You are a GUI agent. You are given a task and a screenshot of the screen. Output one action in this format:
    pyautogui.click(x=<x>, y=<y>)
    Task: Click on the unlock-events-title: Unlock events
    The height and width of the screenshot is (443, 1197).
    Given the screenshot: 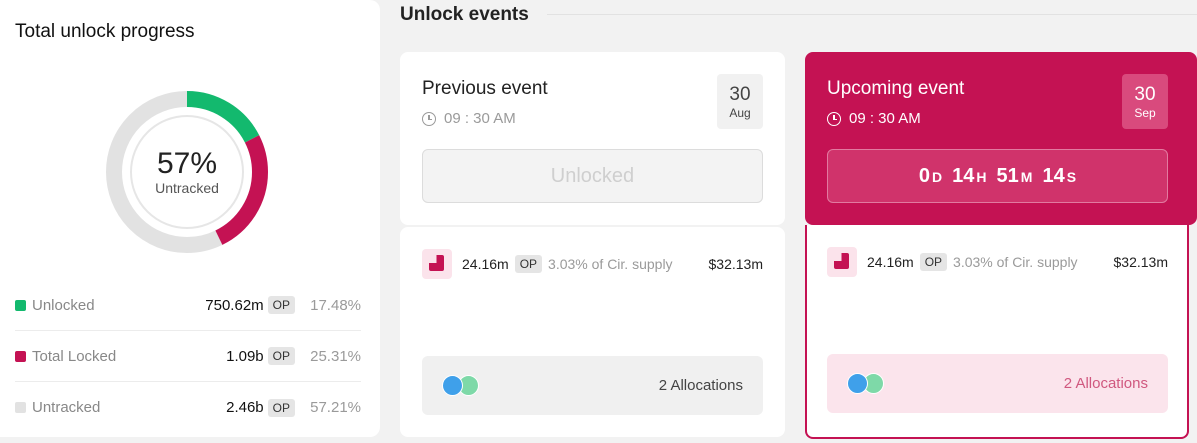 What is the action you would take?
    pyautogui.click(x=464, y=14)
    